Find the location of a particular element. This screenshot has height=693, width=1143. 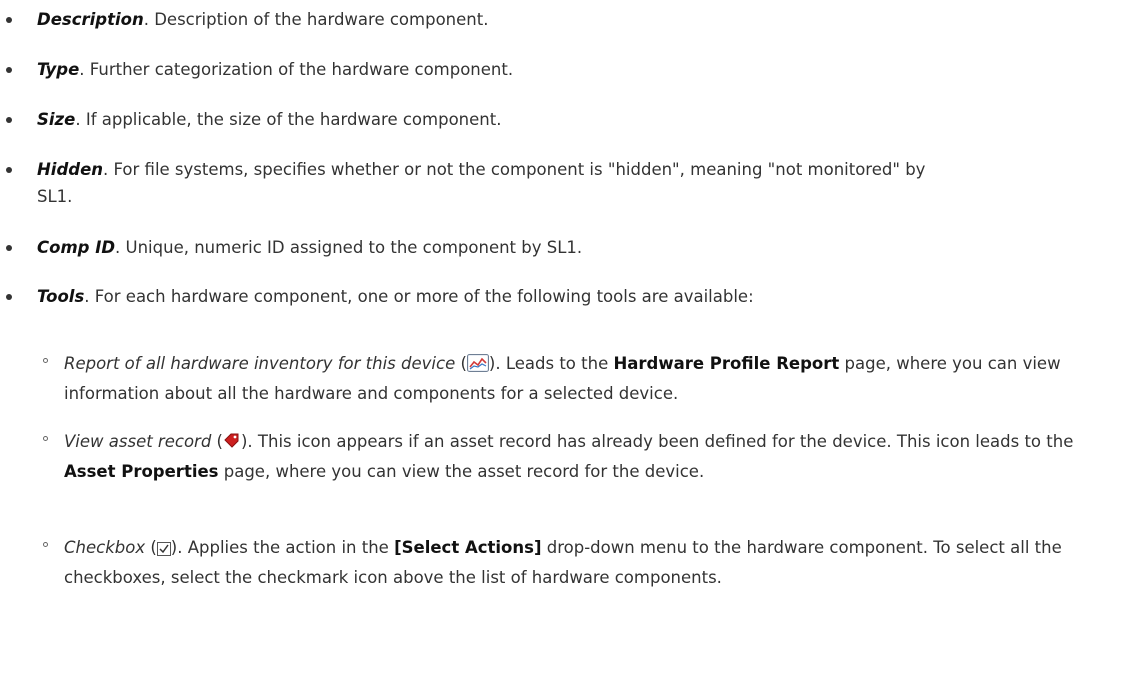

description-text: . Description of the hardware component. is located at coordinates (316, 19).